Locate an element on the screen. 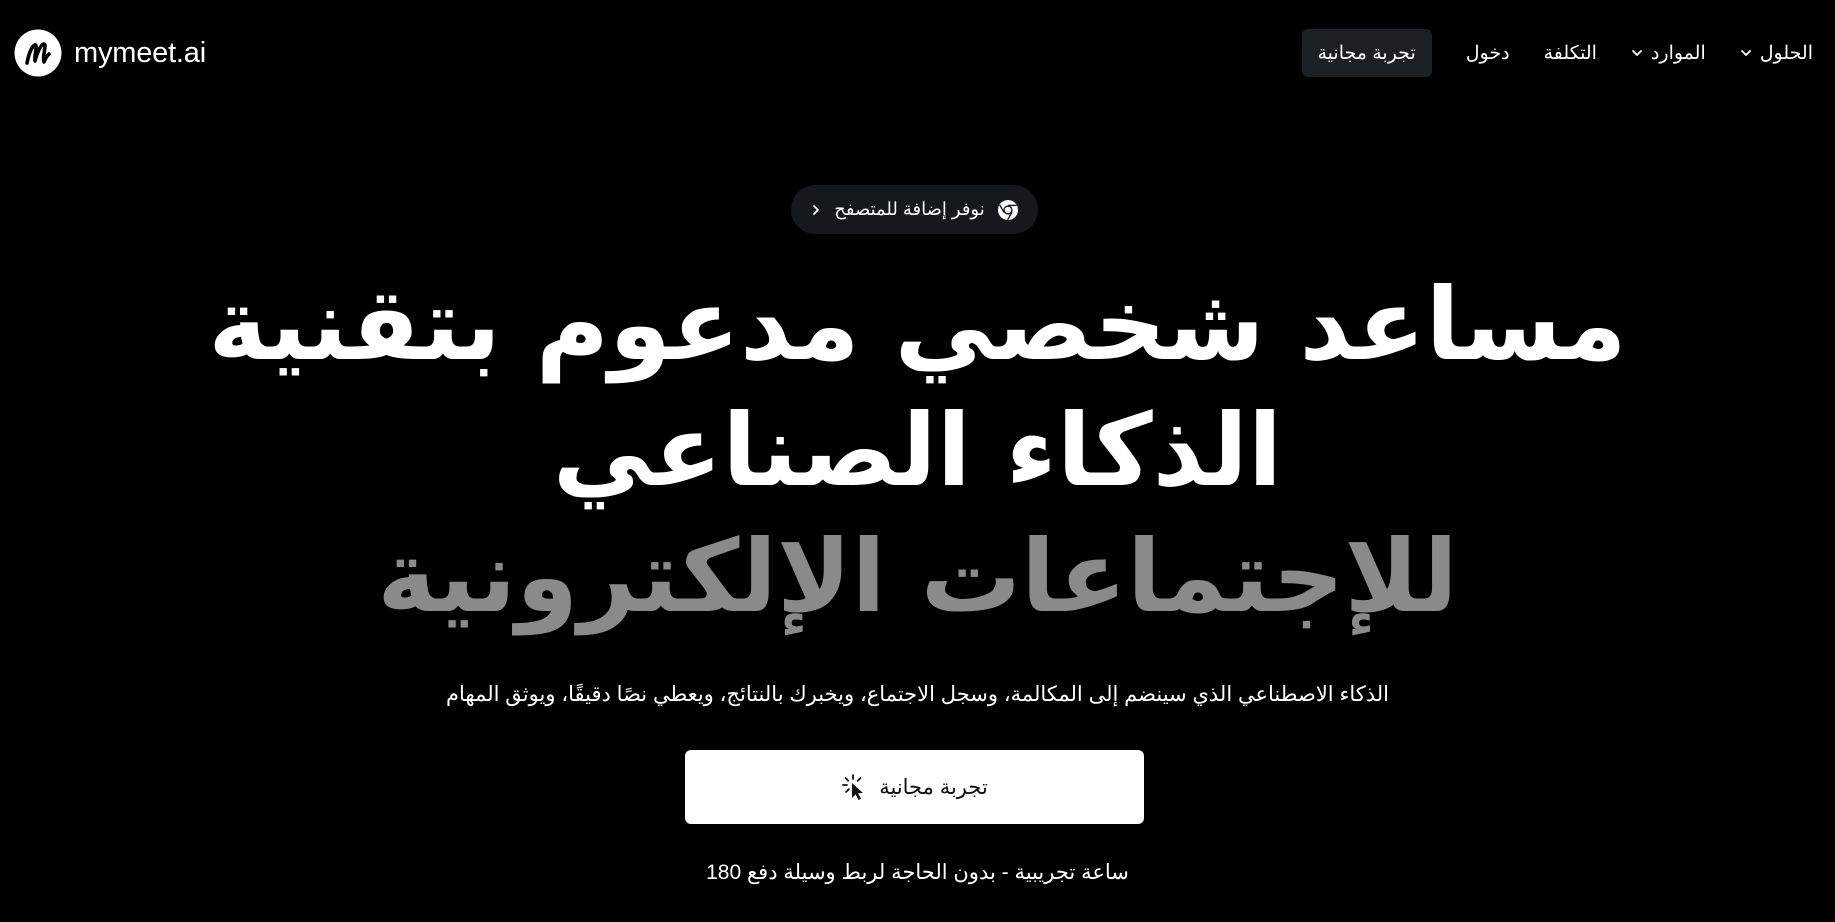 The width and height of the screenshot is (1835, 922). nav-resources-label: الموارد is located at coordinates (1678, 53).